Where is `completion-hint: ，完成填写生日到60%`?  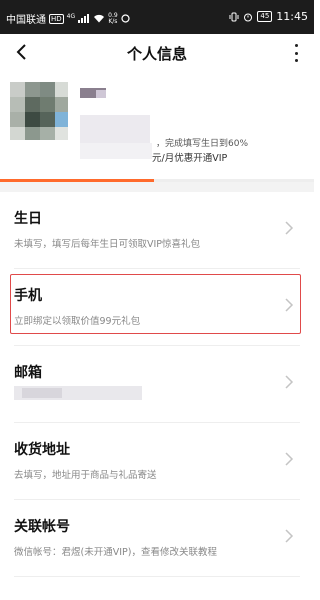
completion-hint: ，完成填写生日到60% is located at coordinates (202, 144).